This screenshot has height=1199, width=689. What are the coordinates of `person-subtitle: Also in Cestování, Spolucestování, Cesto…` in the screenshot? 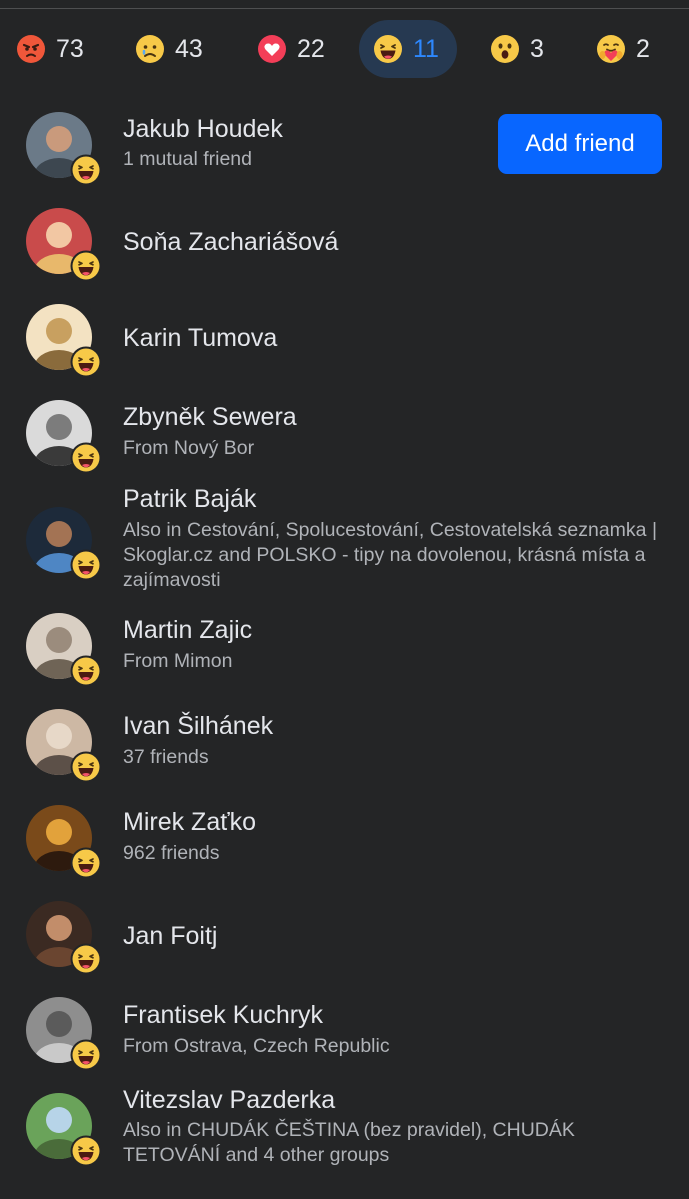 It's located at (390, 555).